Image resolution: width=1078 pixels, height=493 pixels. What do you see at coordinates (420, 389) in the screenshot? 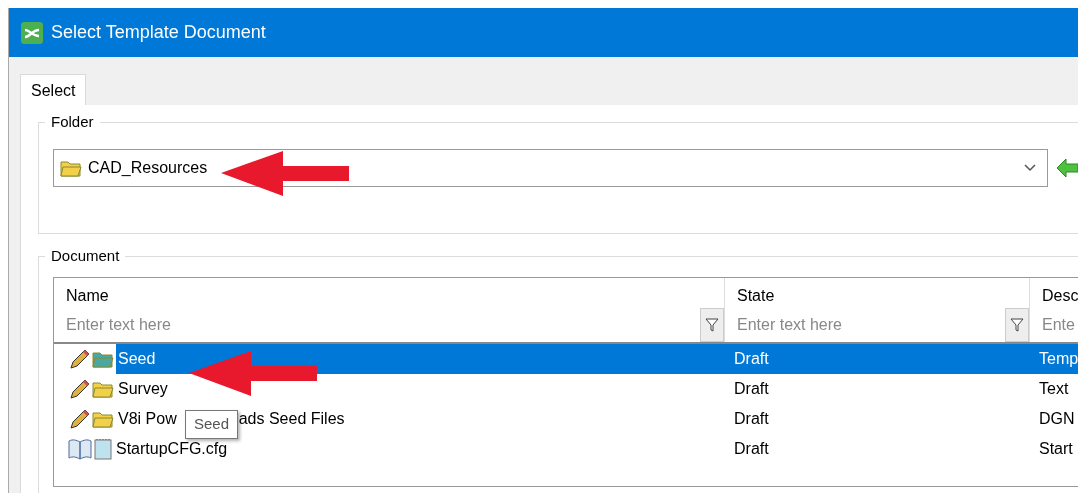
I see `name-cell: Survey` at bounding box center [420, 389].